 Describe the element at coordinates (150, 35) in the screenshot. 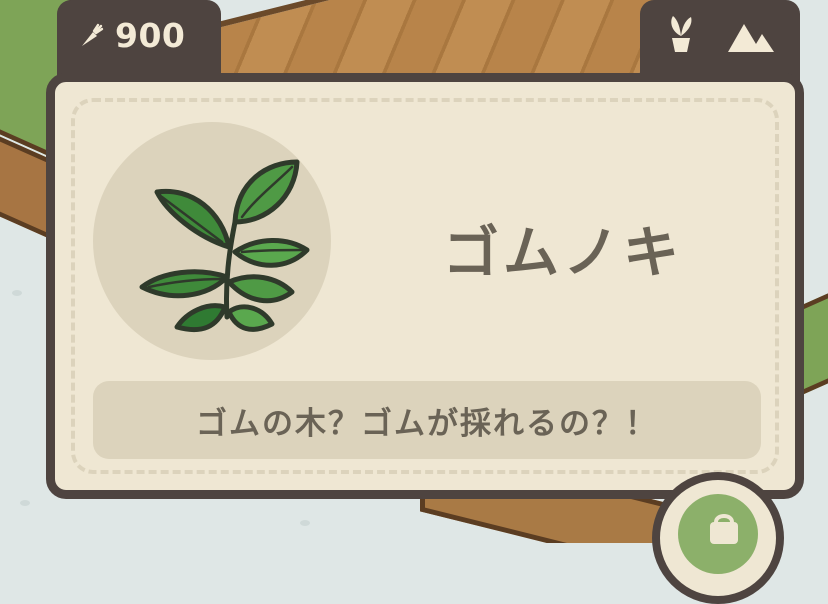

I see `carrot-count: 900` at that location.